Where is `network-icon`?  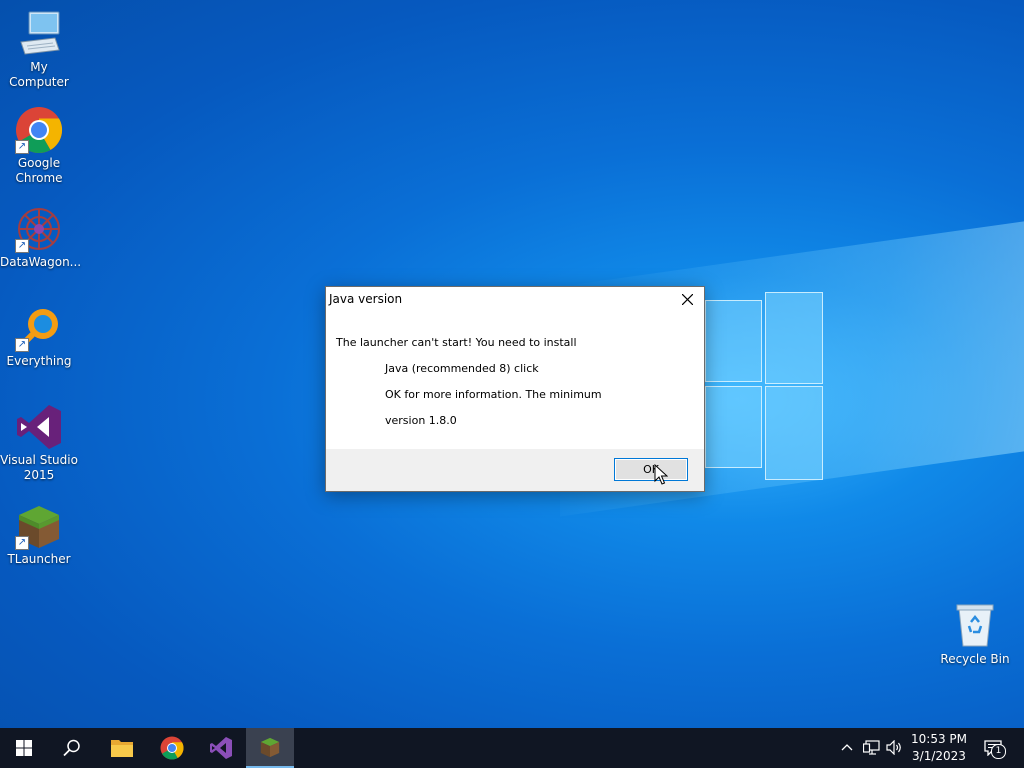
network-icon is located at coordinates (871, 747).